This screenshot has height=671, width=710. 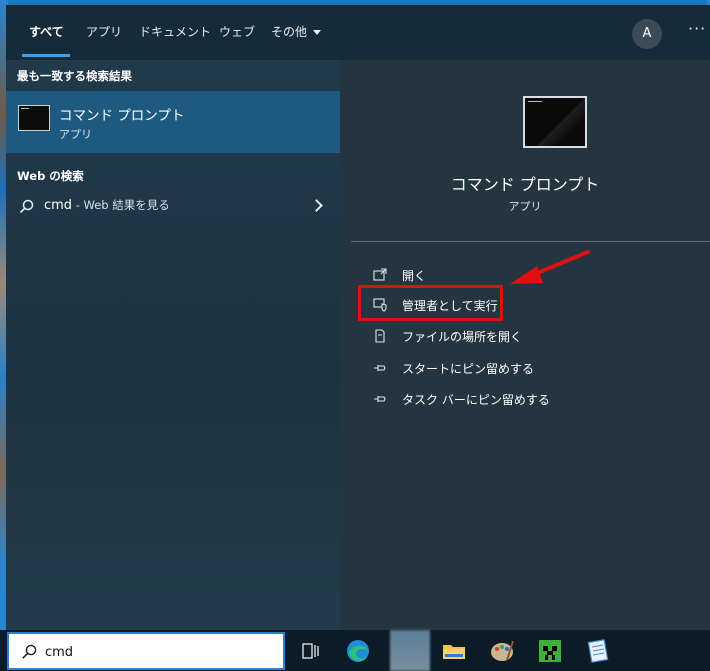 I want to click on file-location-icon, so click(x=380, y=336).